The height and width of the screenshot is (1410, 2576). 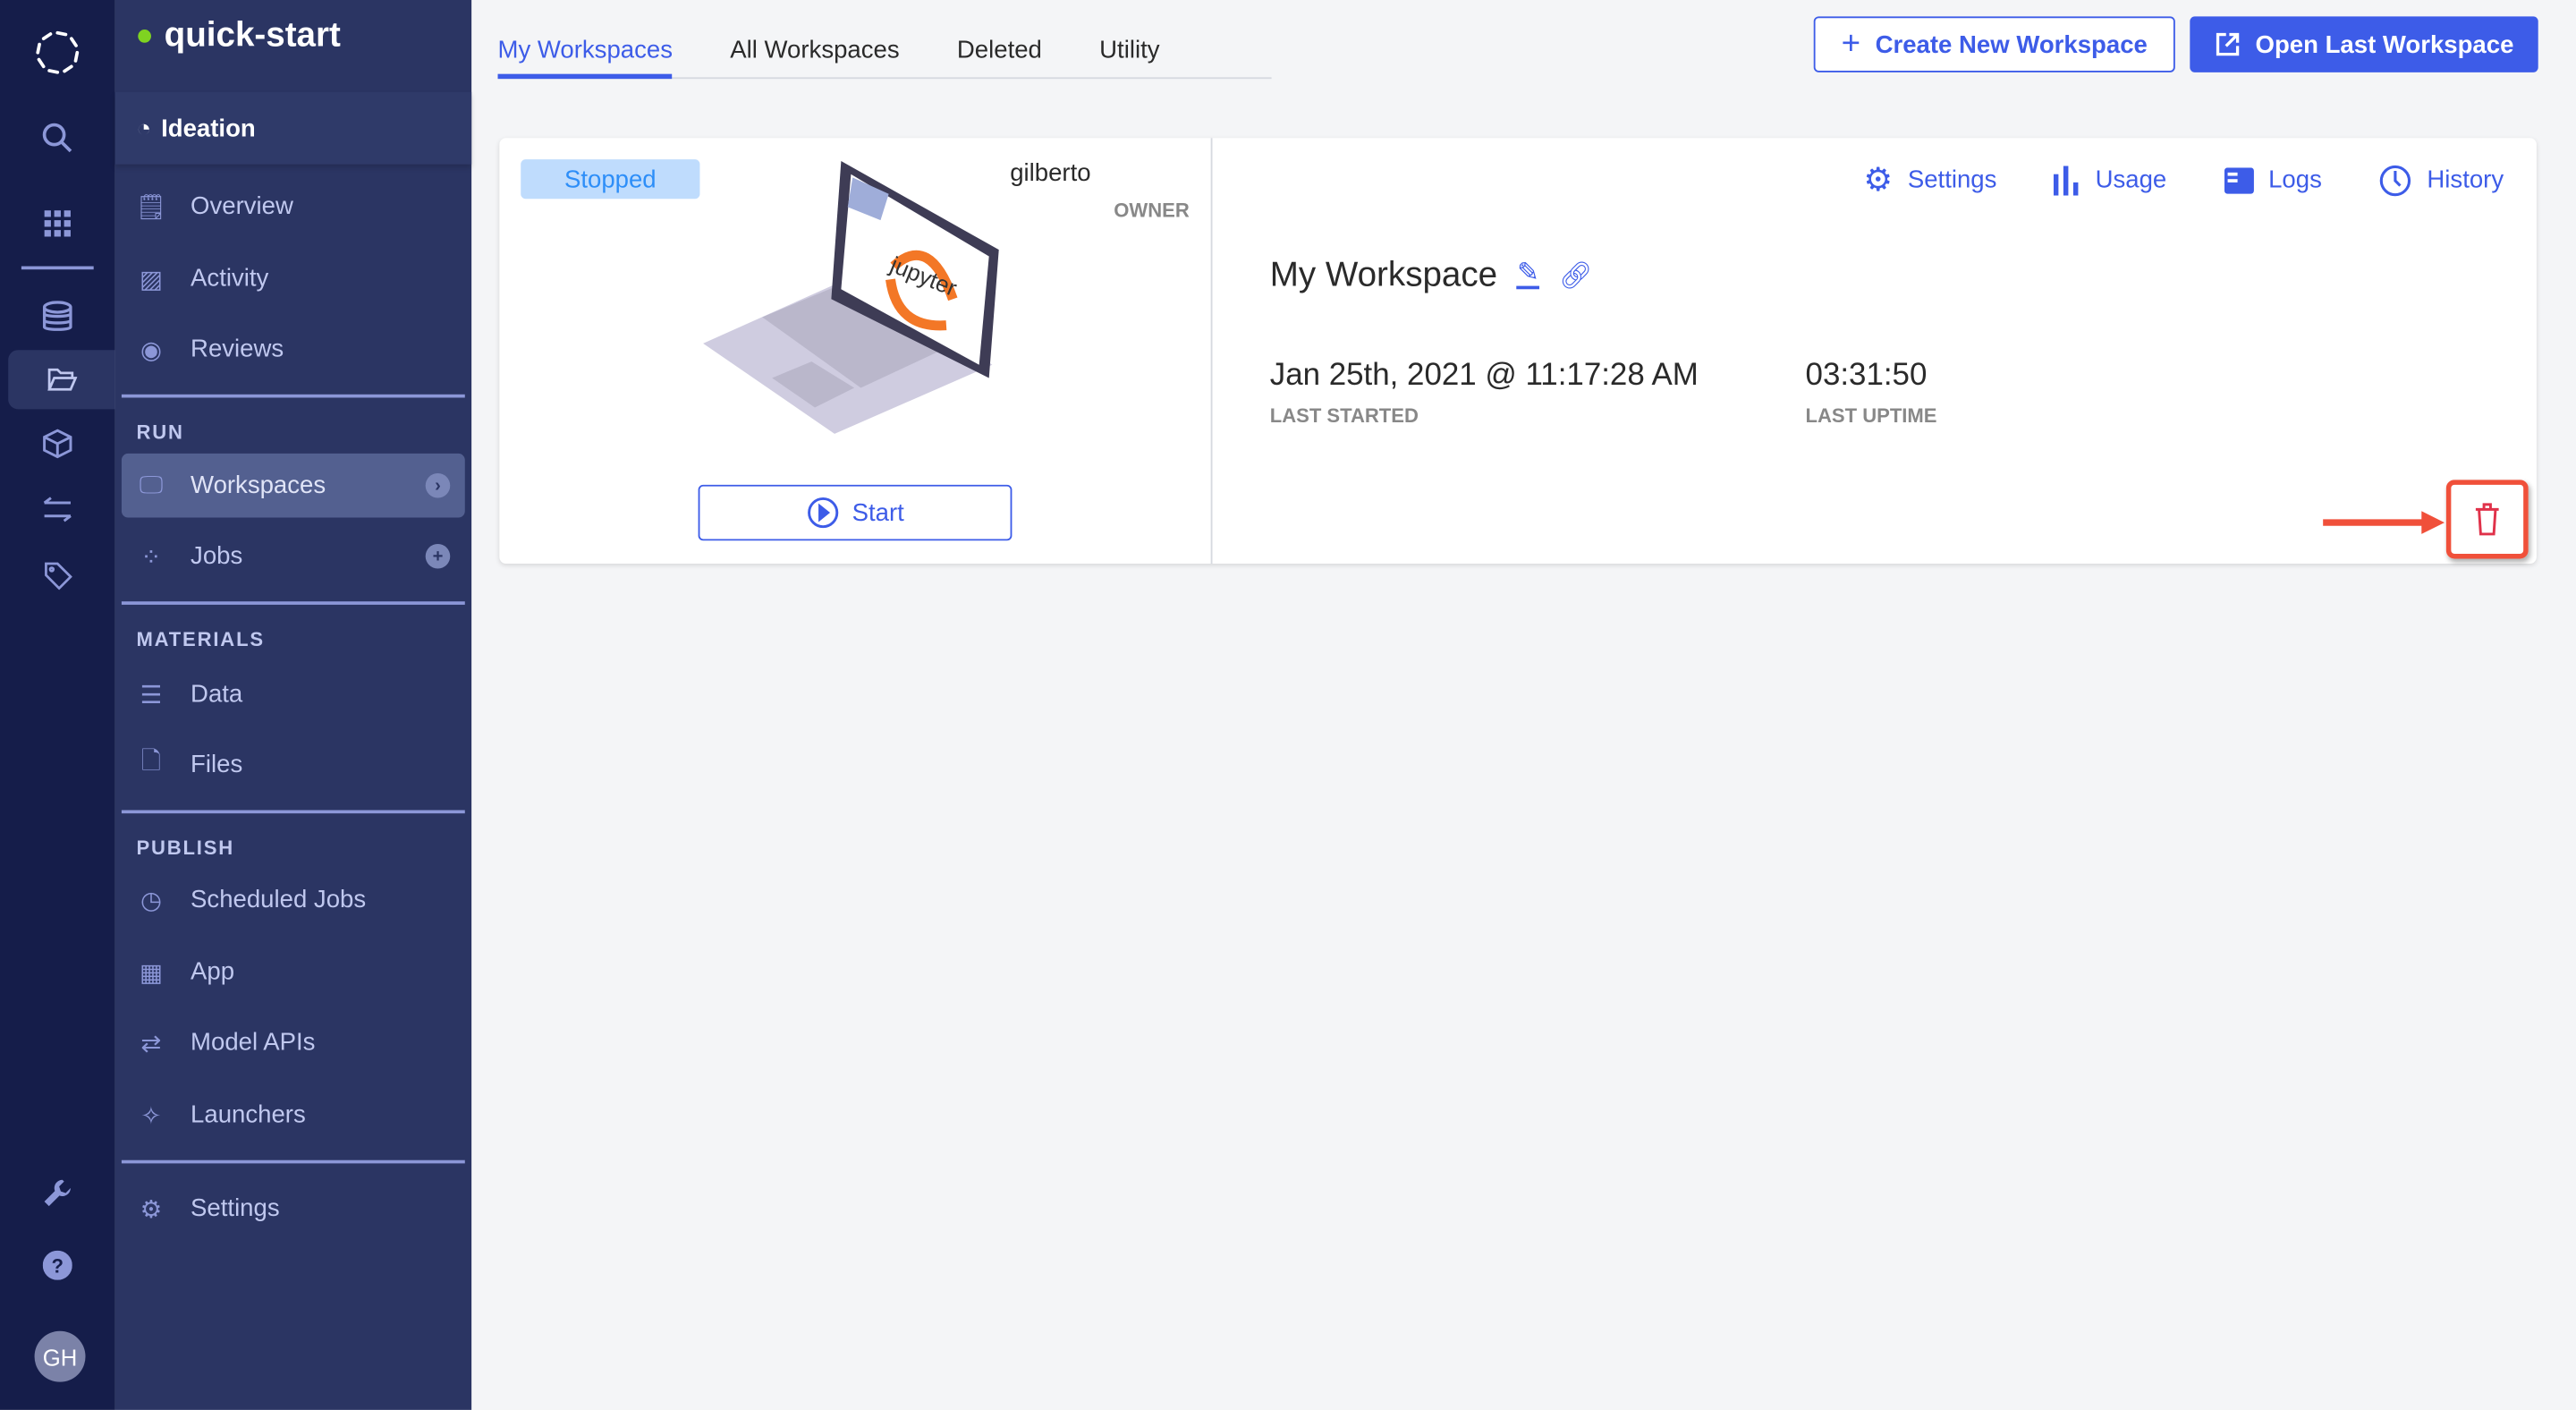 What do you see at coordinates (293, 279) in the screenshot?
I see `sidebar-item-activity: ▨ Activity` at bounding box center [293, 279].